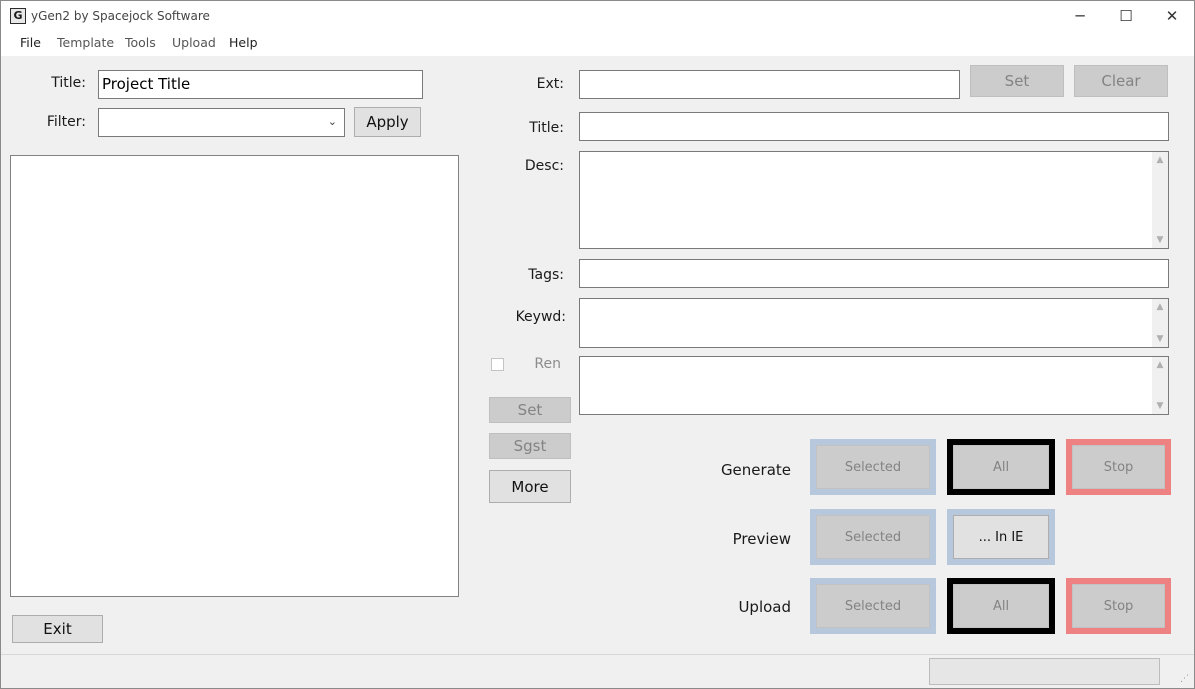 Image resolution: width=1195 pixels, height=689 pixels. I want to click on preview-label: Preview, so click(761, 539).